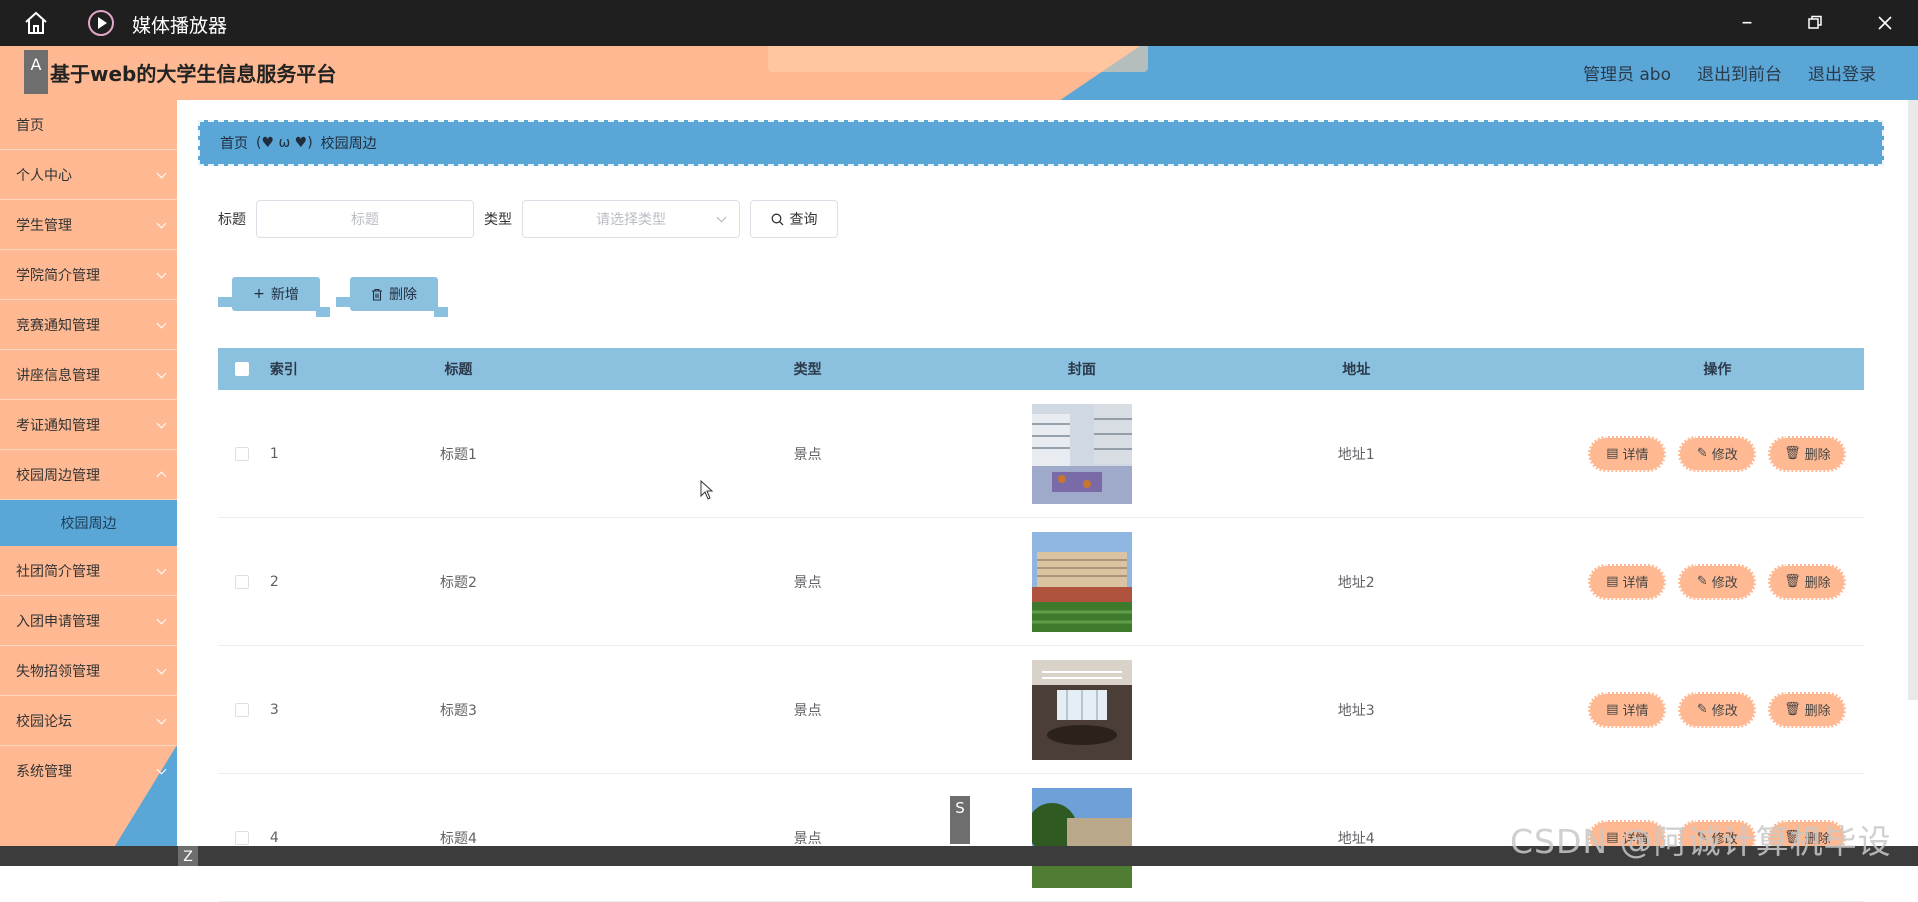 This screenshot has height=902, width=1918. I want to click on sidebar-item-club-intro: 社团简介管理, so click(88, 571).